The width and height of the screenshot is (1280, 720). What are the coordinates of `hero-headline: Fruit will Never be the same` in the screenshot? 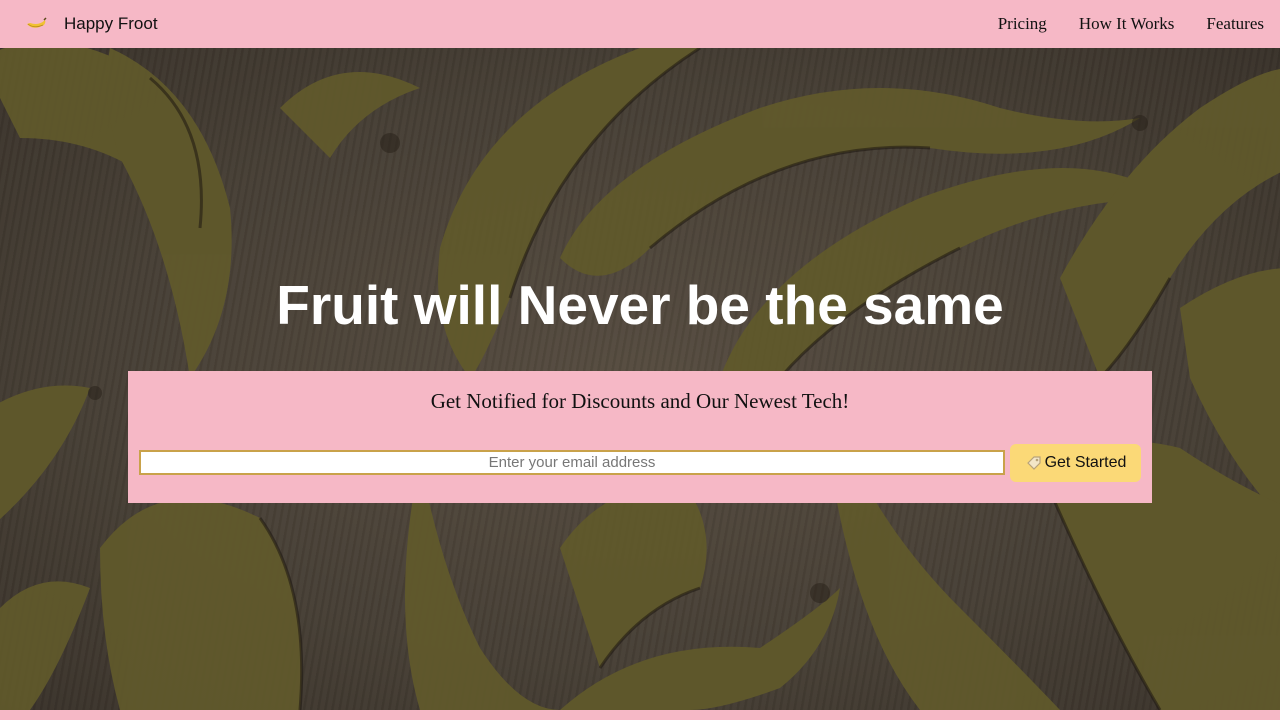 It's located at (640, 305).